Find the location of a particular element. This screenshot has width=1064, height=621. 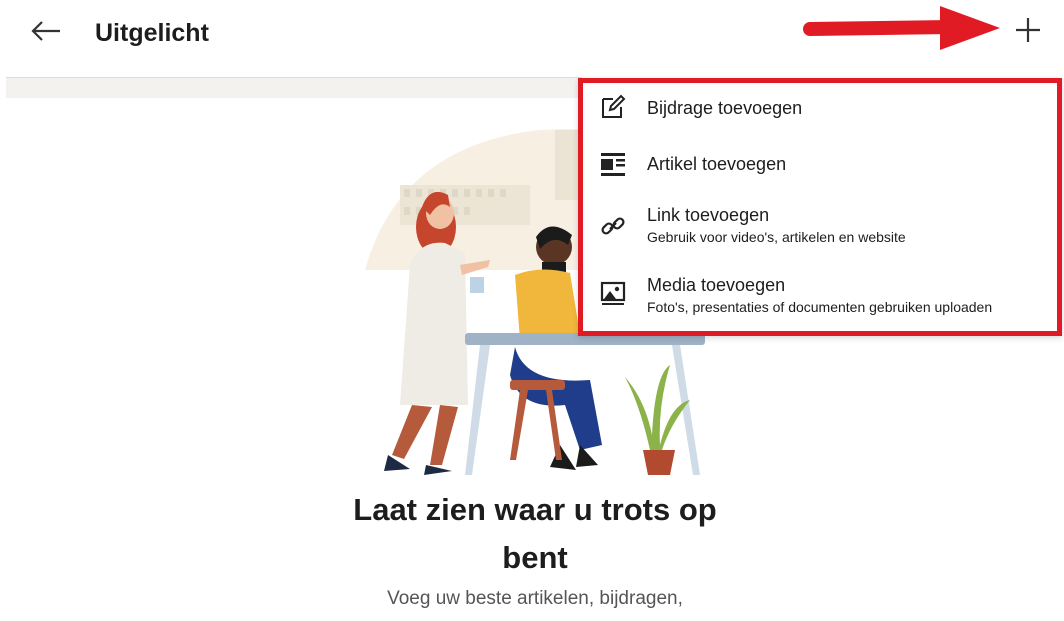

menu-item-add-article: Artikel toevoegen is located at coordinates (820, 165).